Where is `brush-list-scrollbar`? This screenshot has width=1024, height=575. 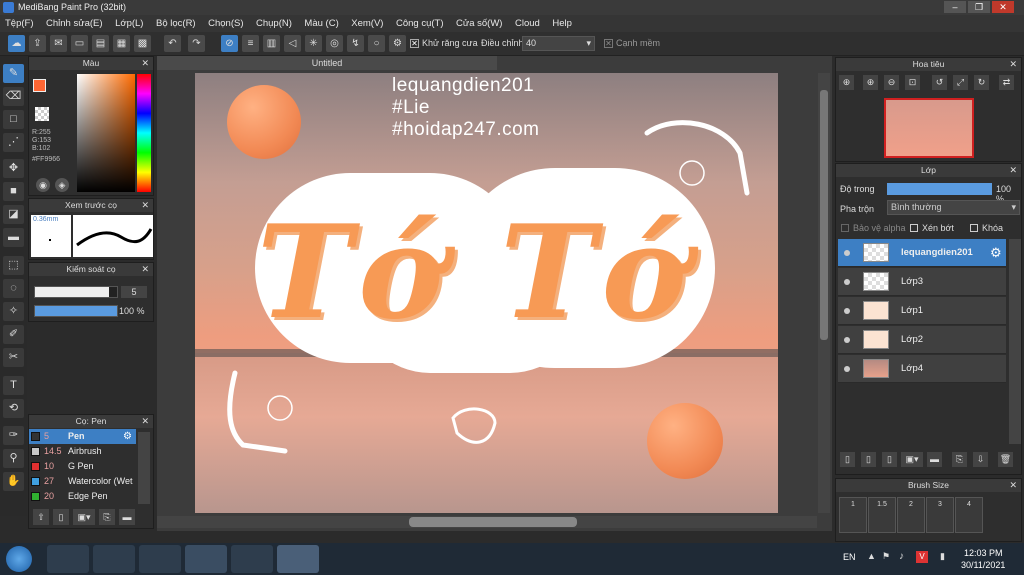 brush-list-scrollbar is located at coordinates (144, 468).